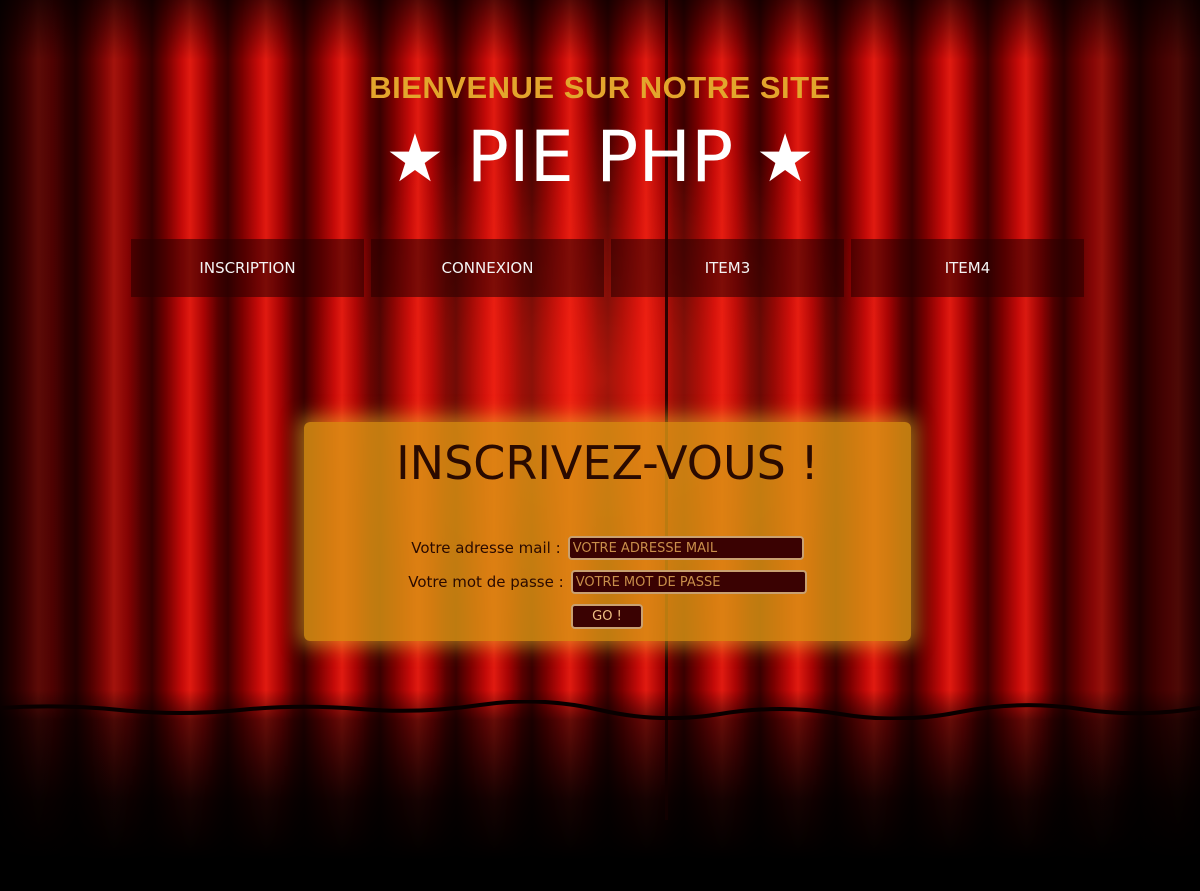  What do you see at coordinates (600, 710) in the screenshot?
I see `curtain-hem-line` at bounding box center [600, 710].